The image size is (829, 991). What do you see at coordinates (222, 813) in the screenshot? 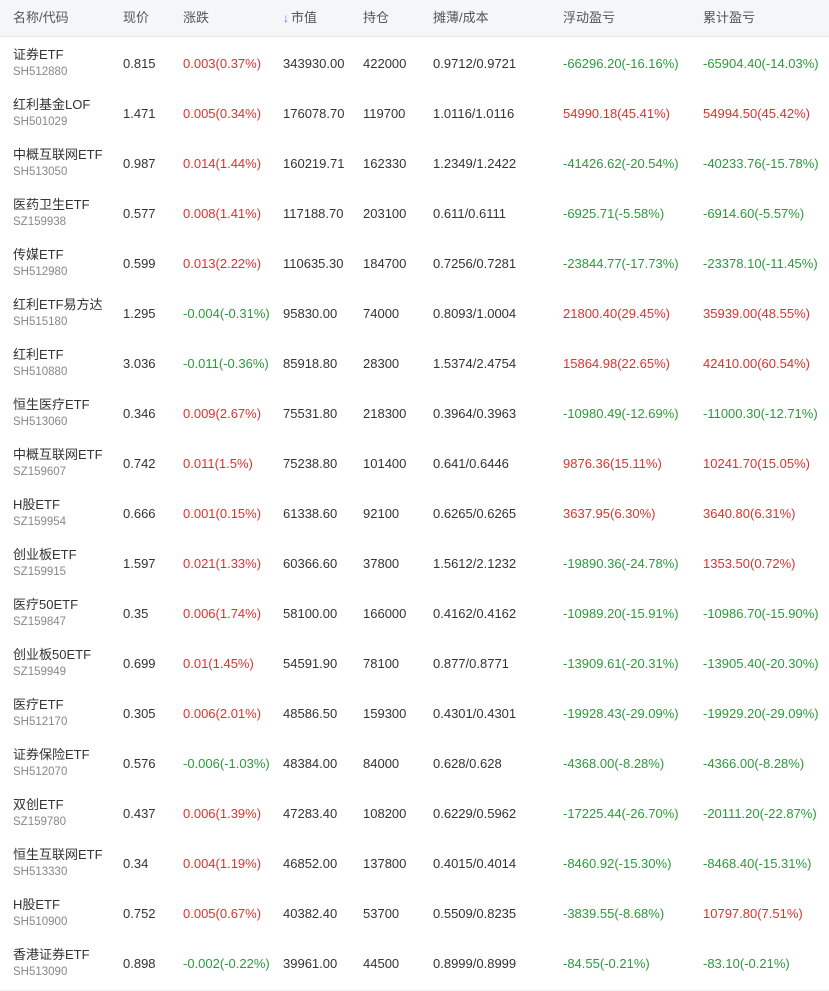
I see `cell-change: 0.006(1.39%)` at bounding box center [222, 813].